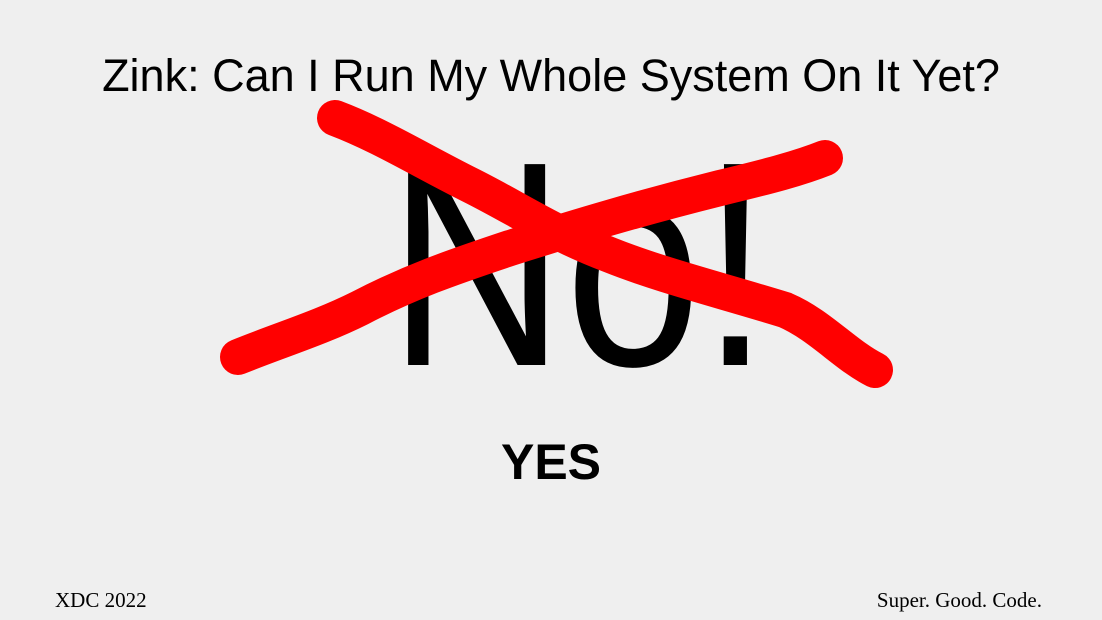  I want to click on answer-text: YES, so click(551, 462).